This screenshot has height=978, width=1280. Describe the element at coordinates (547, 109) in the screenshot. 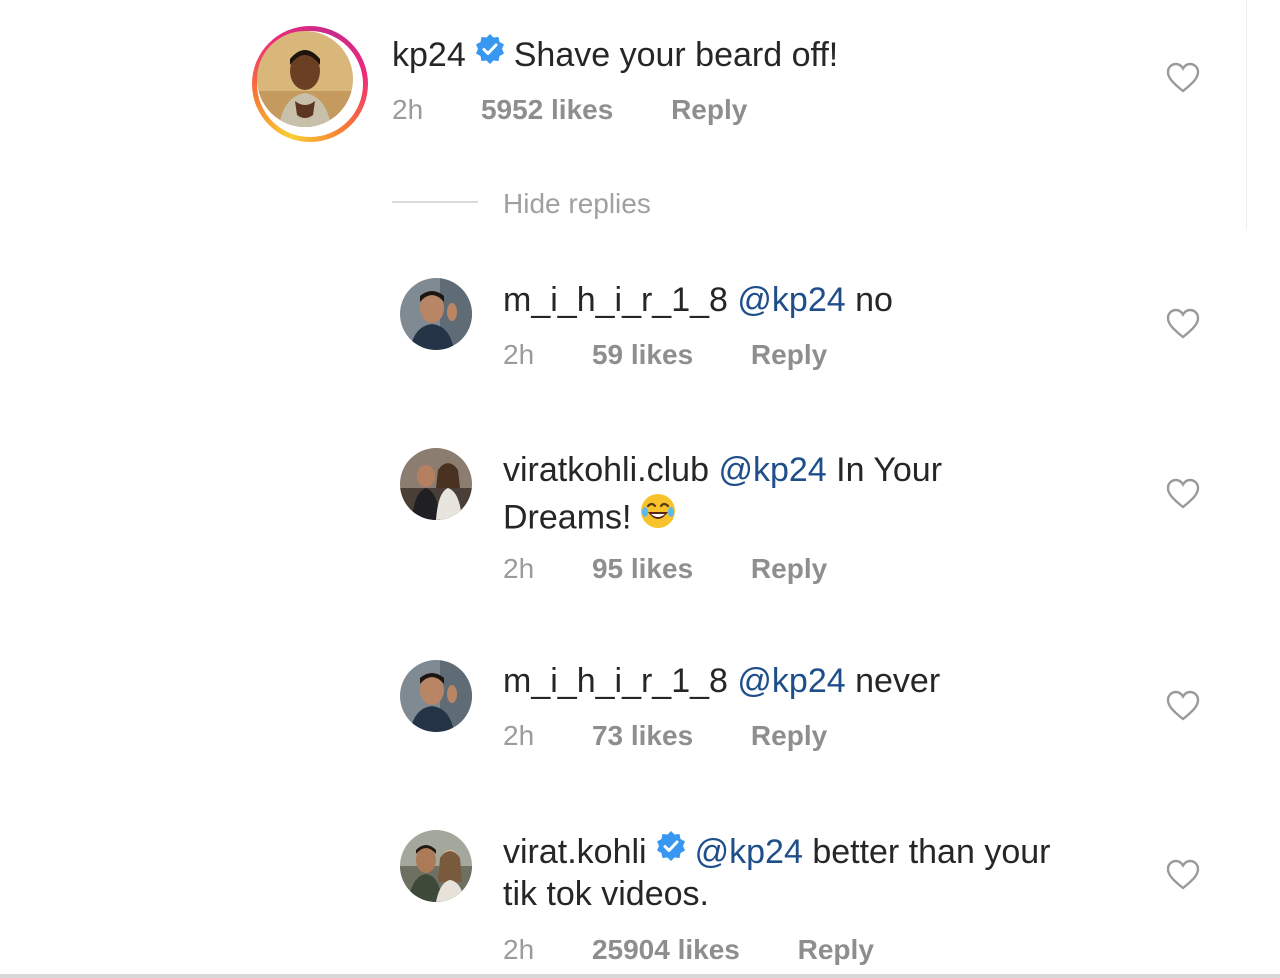

I see `likes-count: 5952 likes` at that location.